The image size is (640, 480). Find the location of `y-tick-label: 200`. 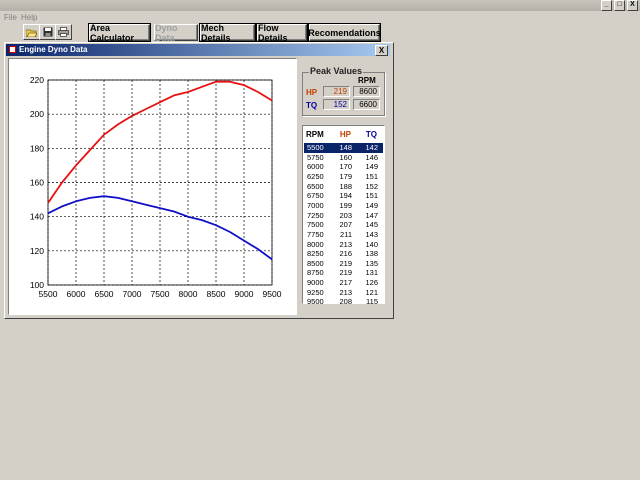

y-tick-label: 200 is located at coordinates (37, 114).